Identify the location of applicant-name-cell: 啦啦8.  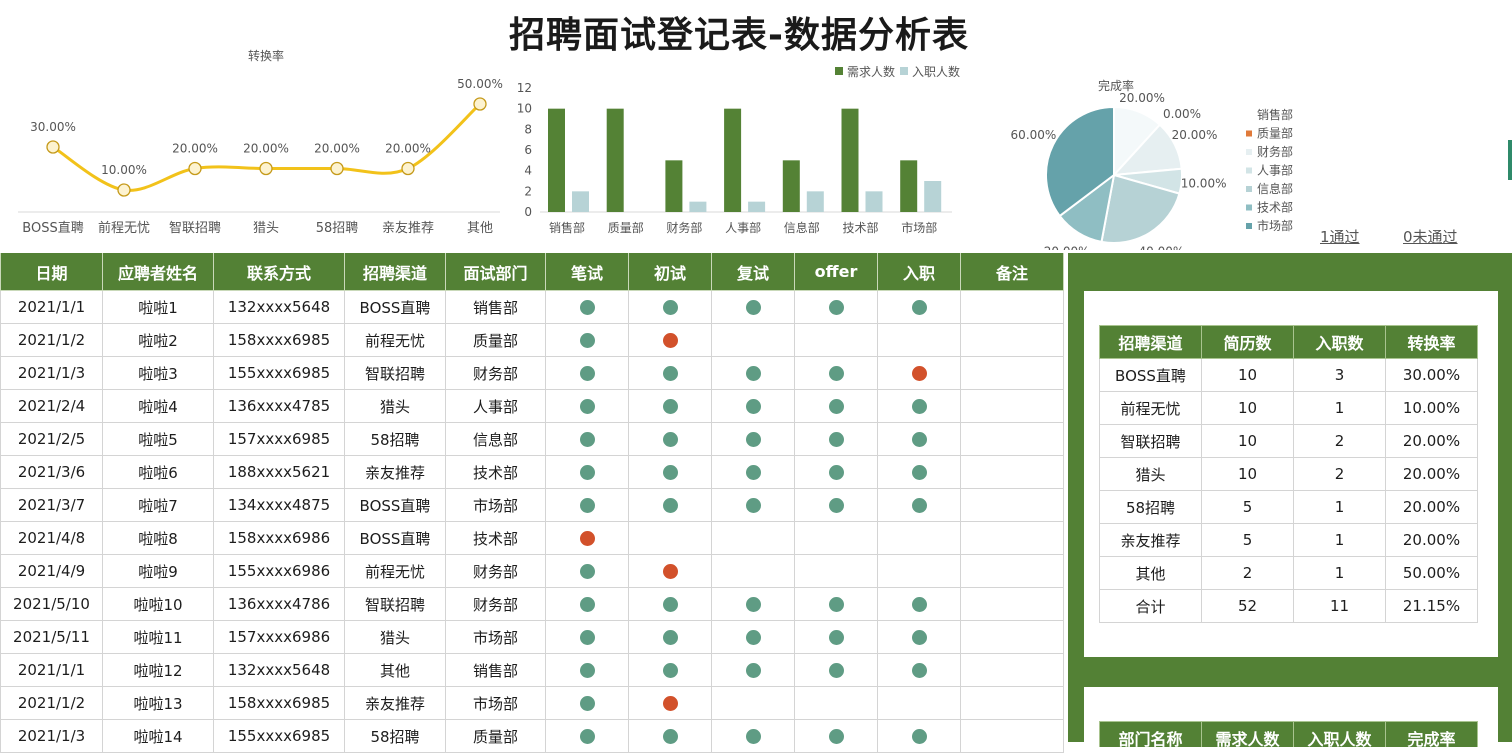
(158, 538).